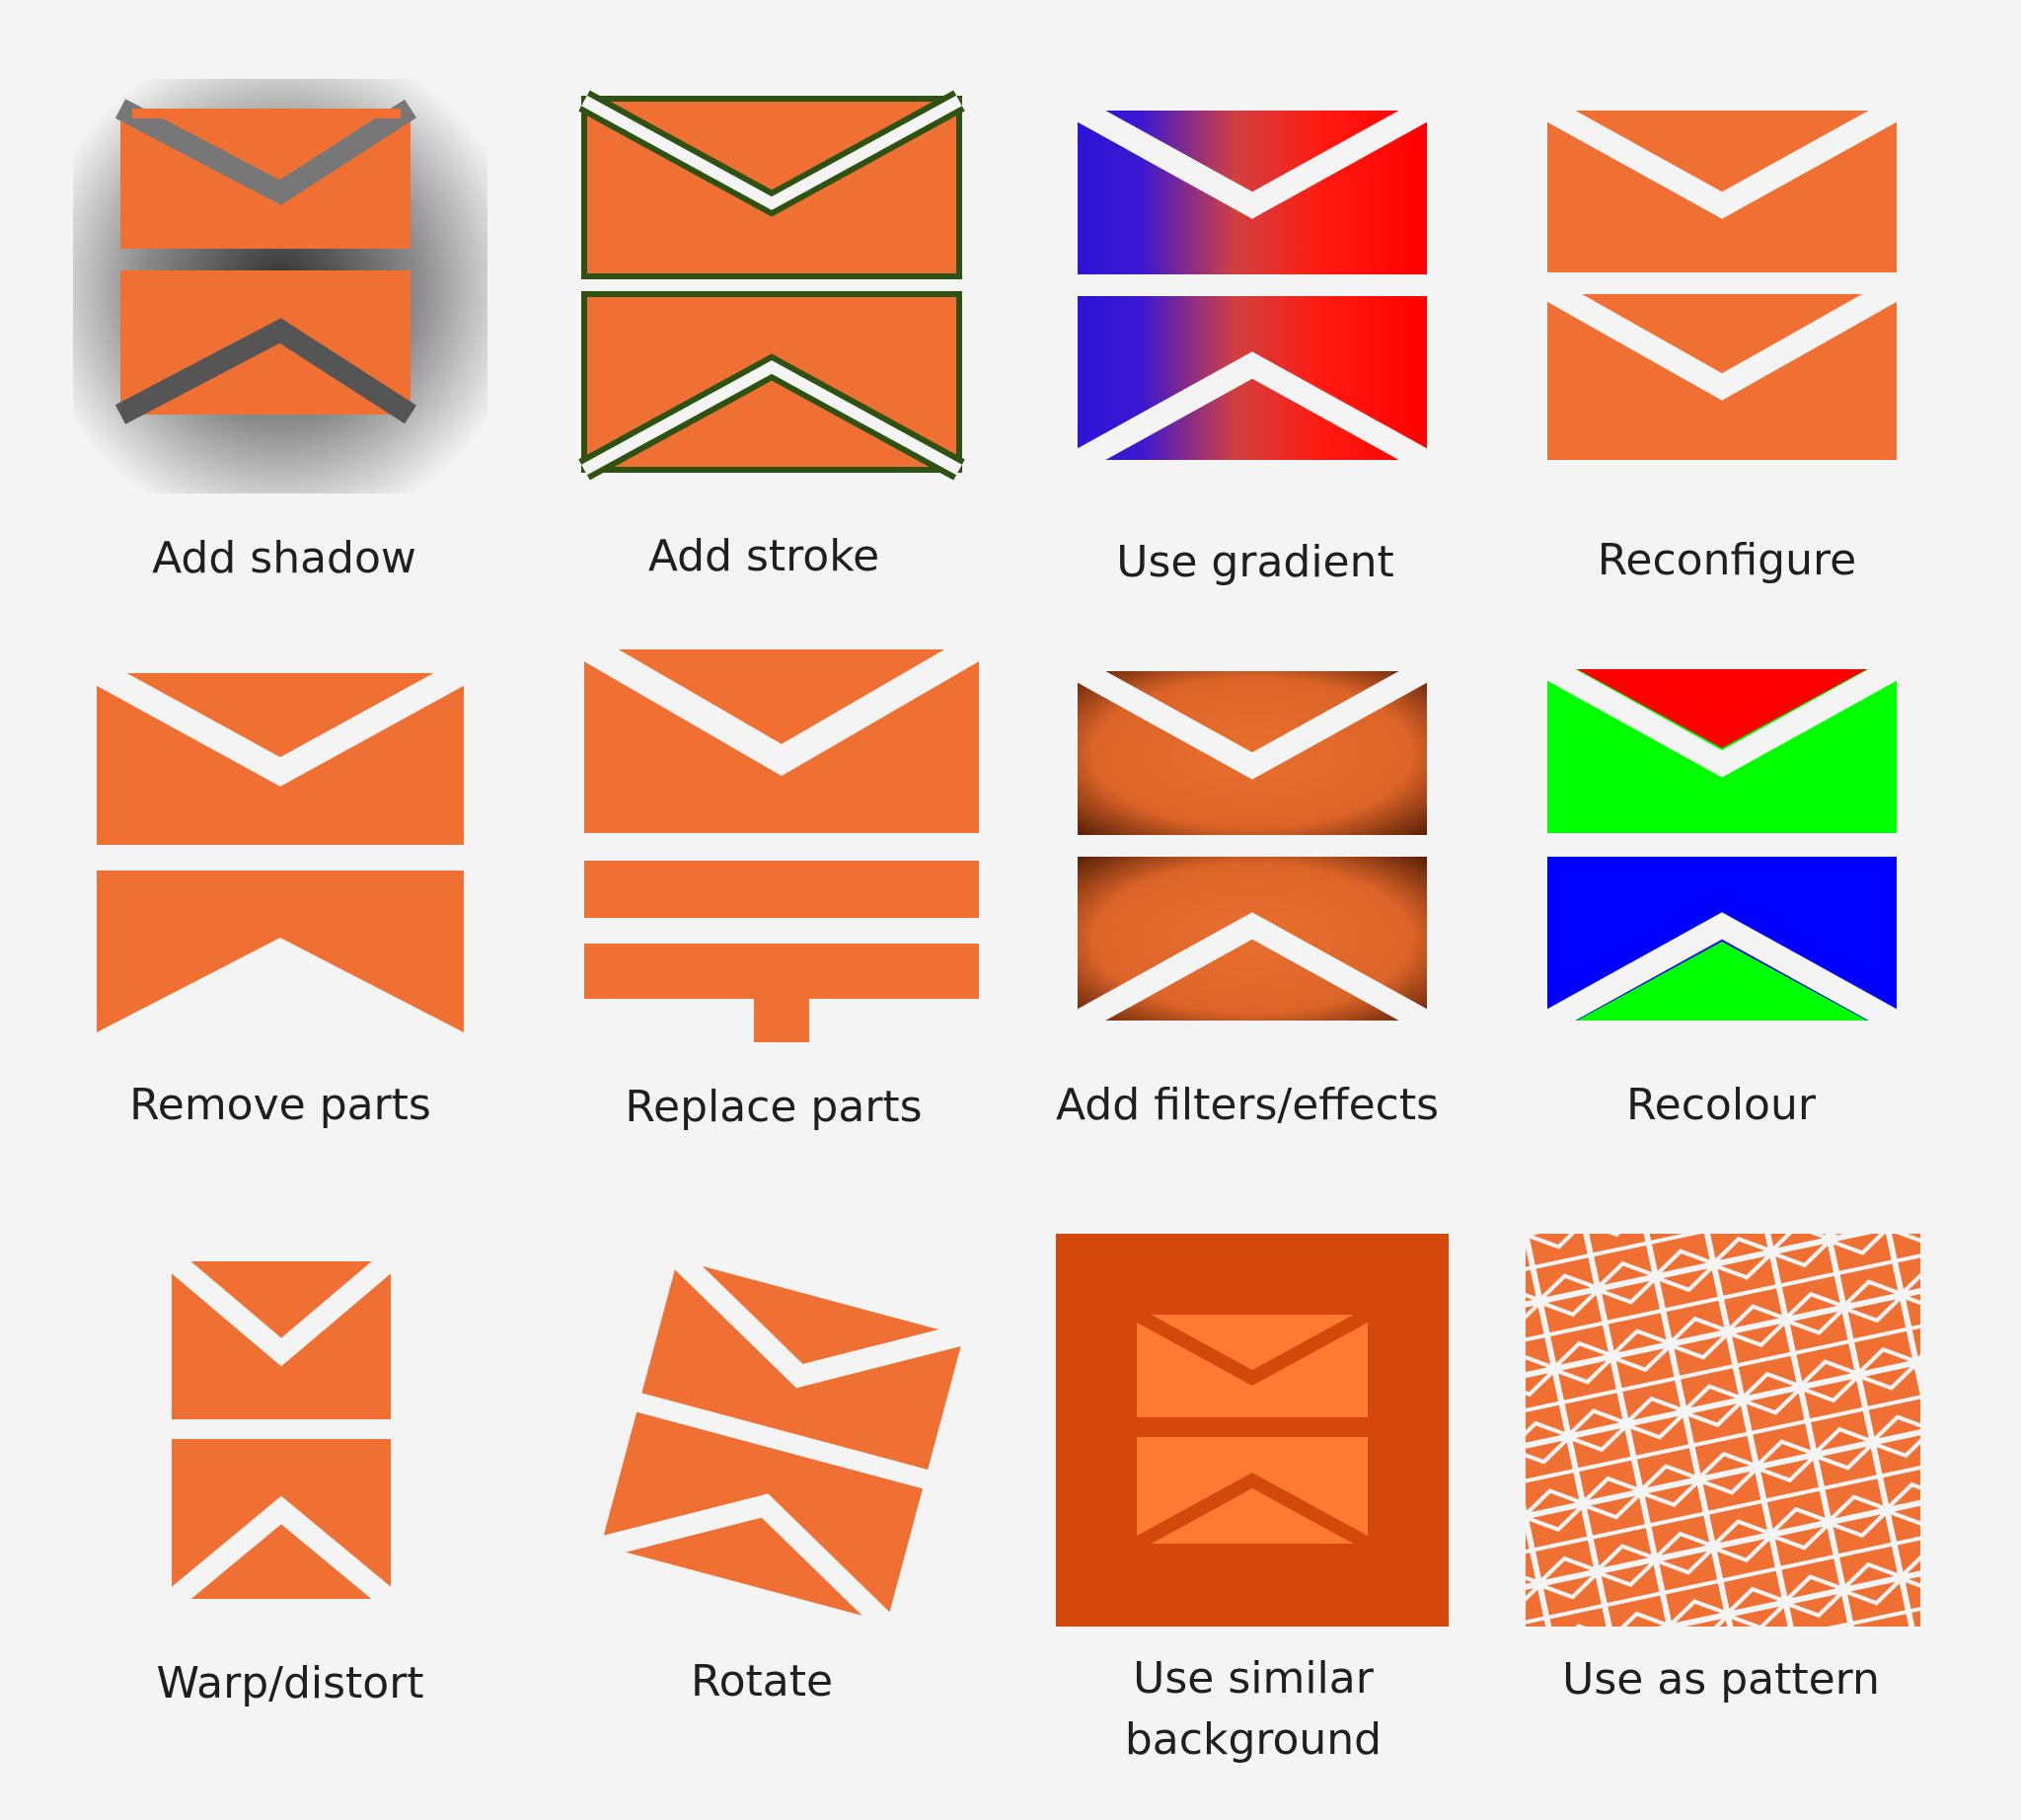 This screenshot has height=1820, width=2021. I want to click on label-recolour: Recolour, so click(1721, 1105).